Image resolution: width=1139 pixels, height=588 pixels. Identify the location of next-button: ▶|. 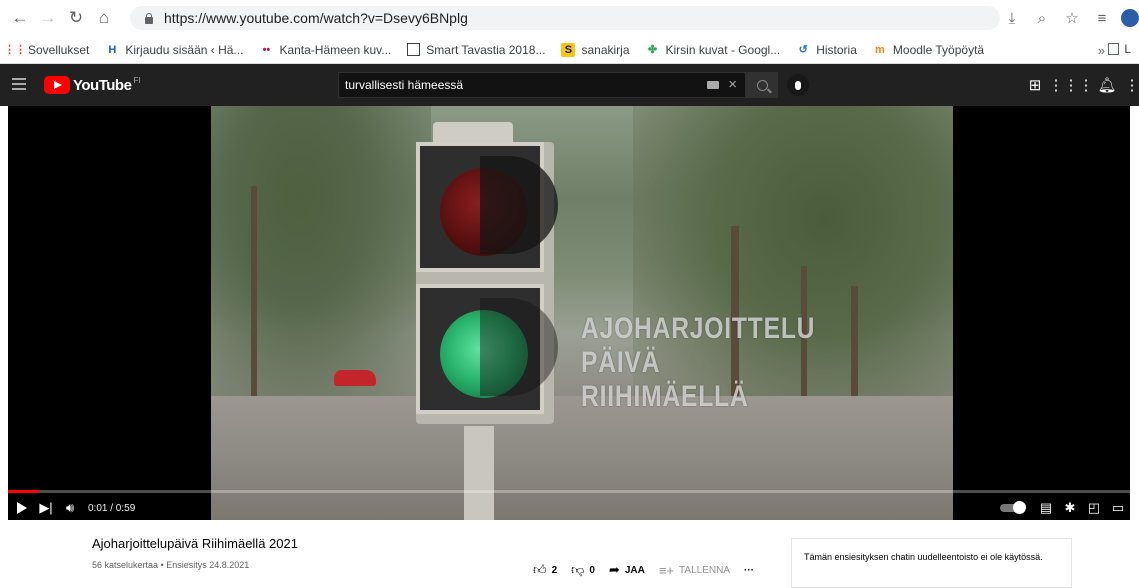
(46, 508).